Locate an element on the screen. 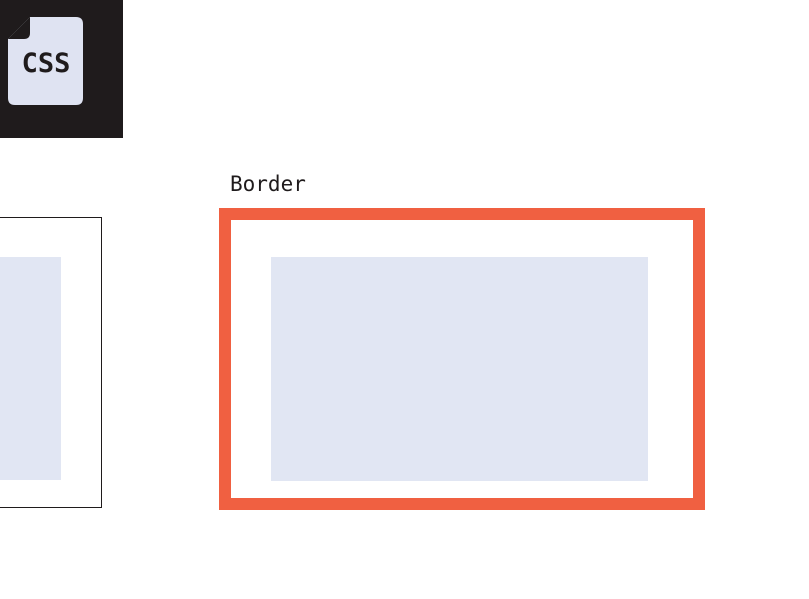 This screenshot has height=599, width=809. css-logo-text: CSS is located at coordinates (46, 63).